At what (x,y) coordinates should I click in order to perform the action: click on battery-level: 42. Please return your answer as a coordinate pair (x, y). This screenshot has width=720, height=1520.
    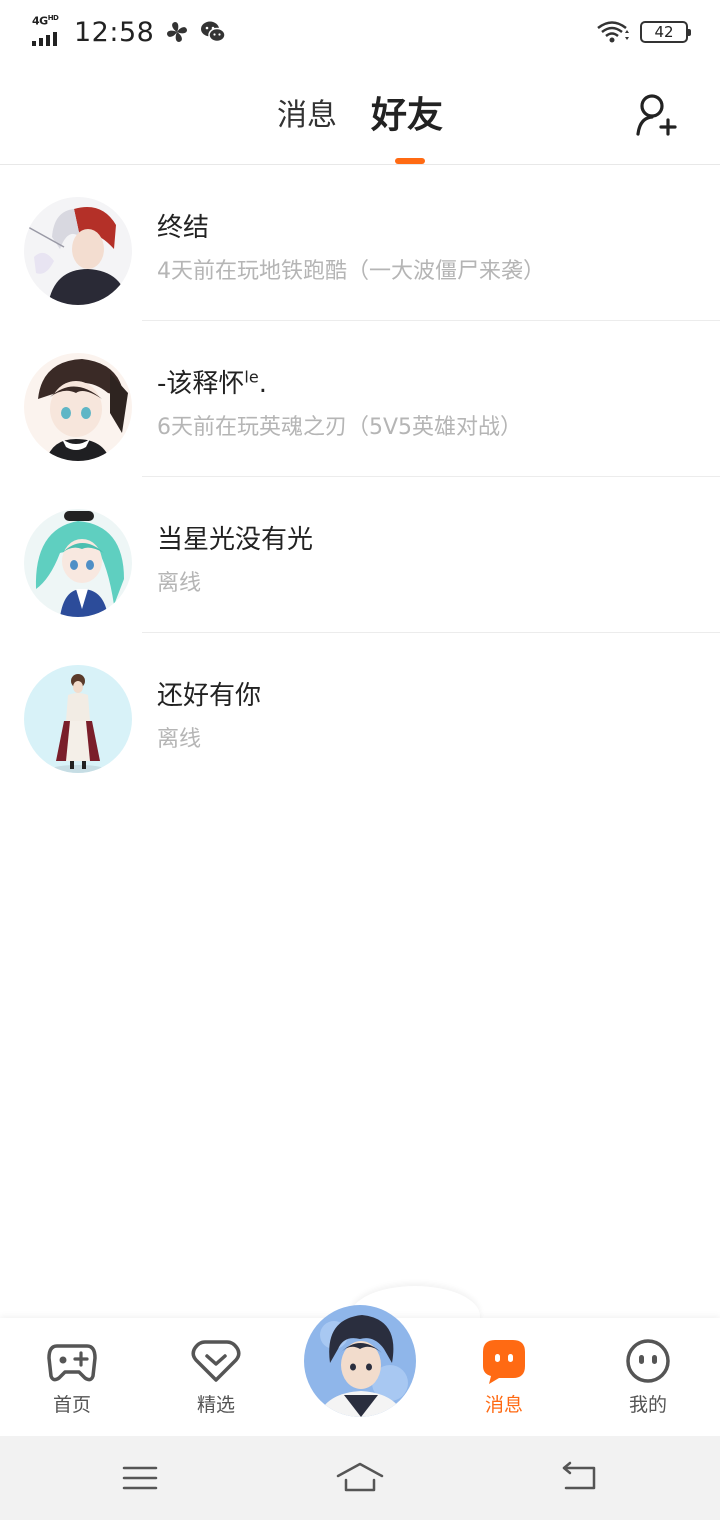
    Looking at the image, I should click on (664, 32).